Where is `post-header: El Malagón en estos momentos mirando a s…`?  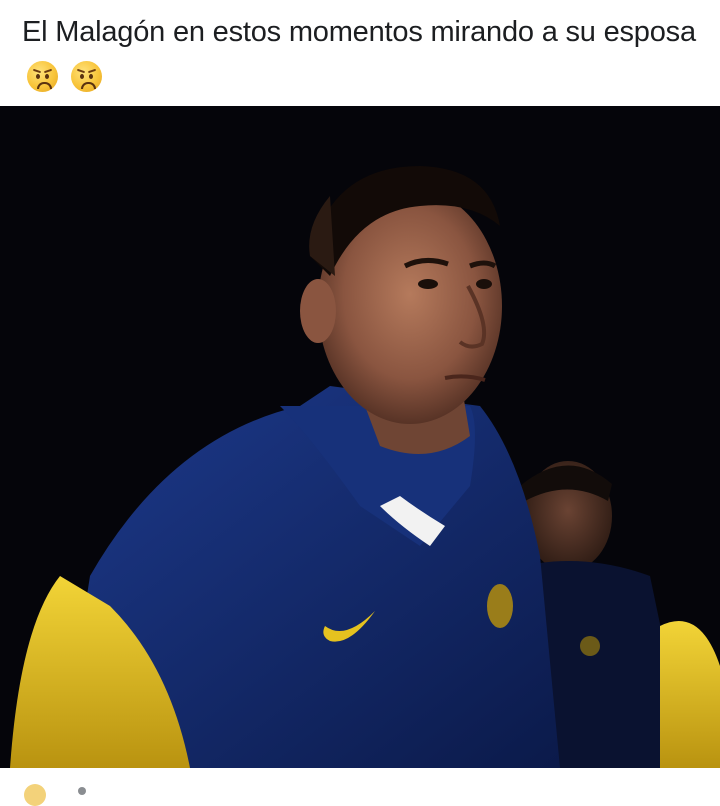 post-header: El Malagón en estos momentos mirando a s… is located at coordinates (360, 53).